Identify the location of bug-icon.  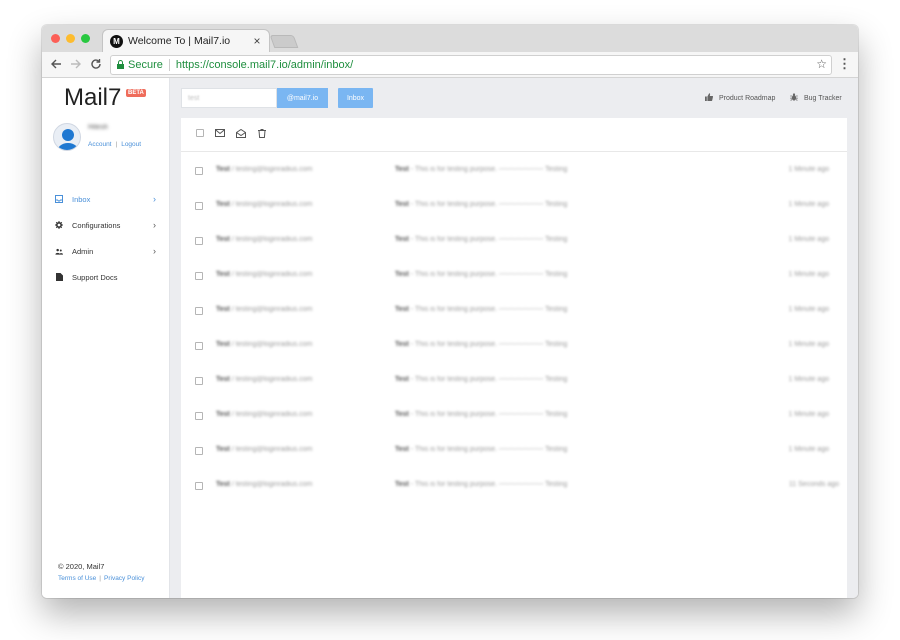
(794, 98).